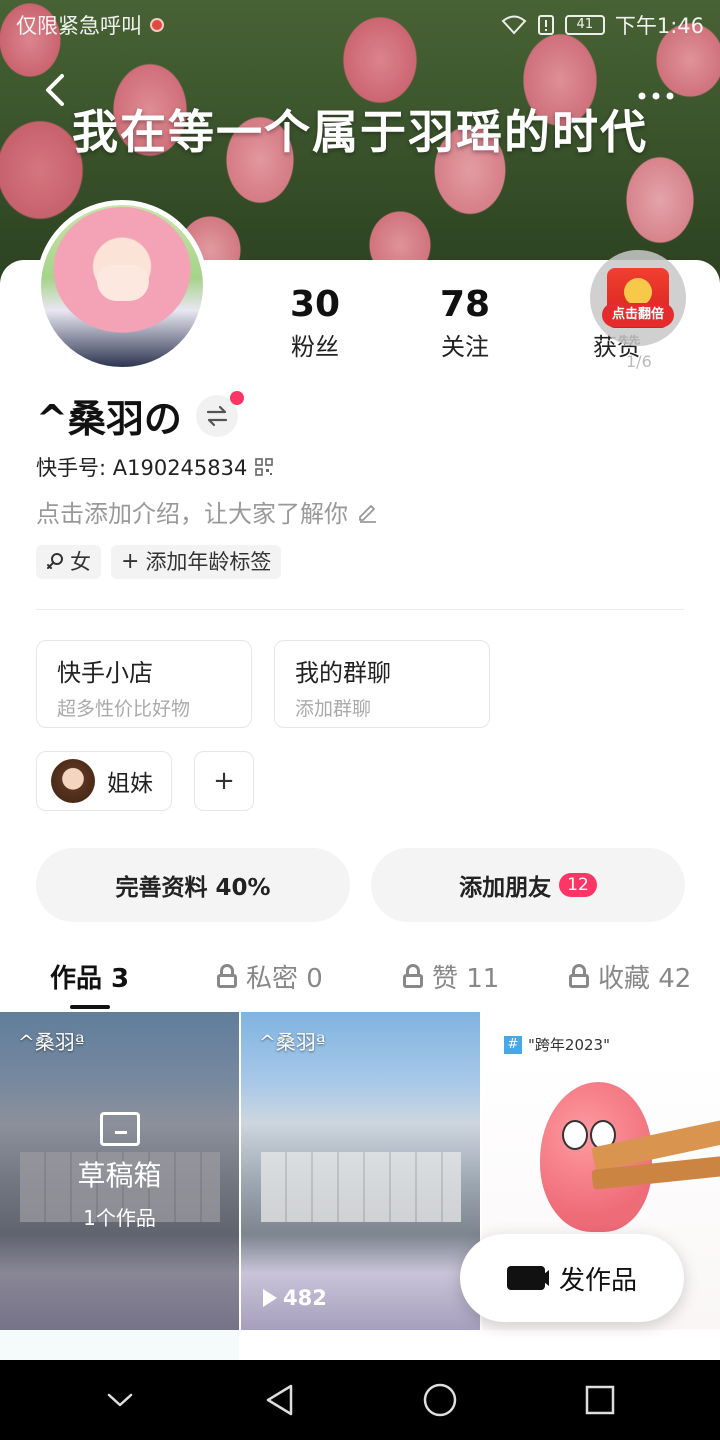 Image resolution: width=720 pixels, height=1440 pixels. Describe the element at coordinates (73, 781) in the screenshot. I see `friend-avatar` at that location.